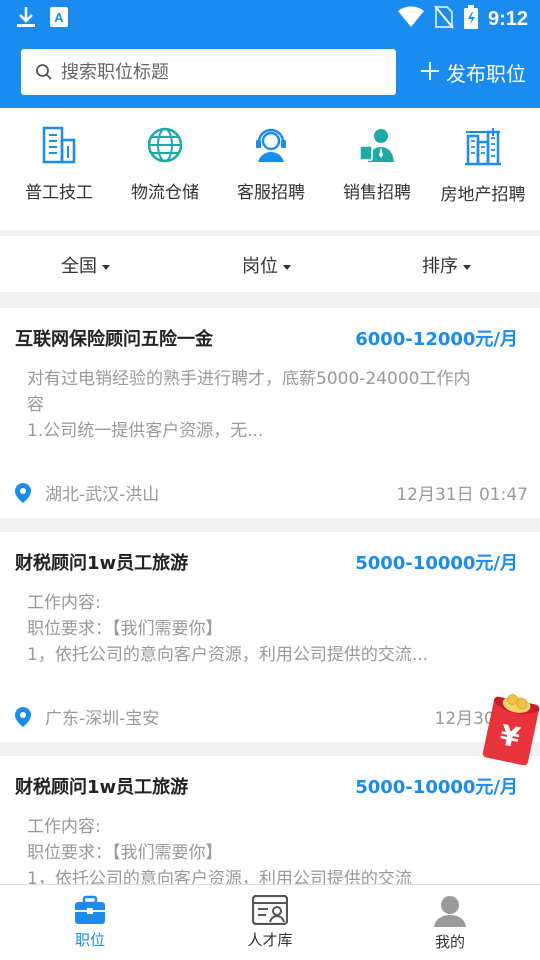 Image resolution: width=540 pixels, height=960 pixels. What do you see at coordinates (377, 193) in the screenshot?
I see `category-label: 销售招聘` at bounding box center [377, 193].